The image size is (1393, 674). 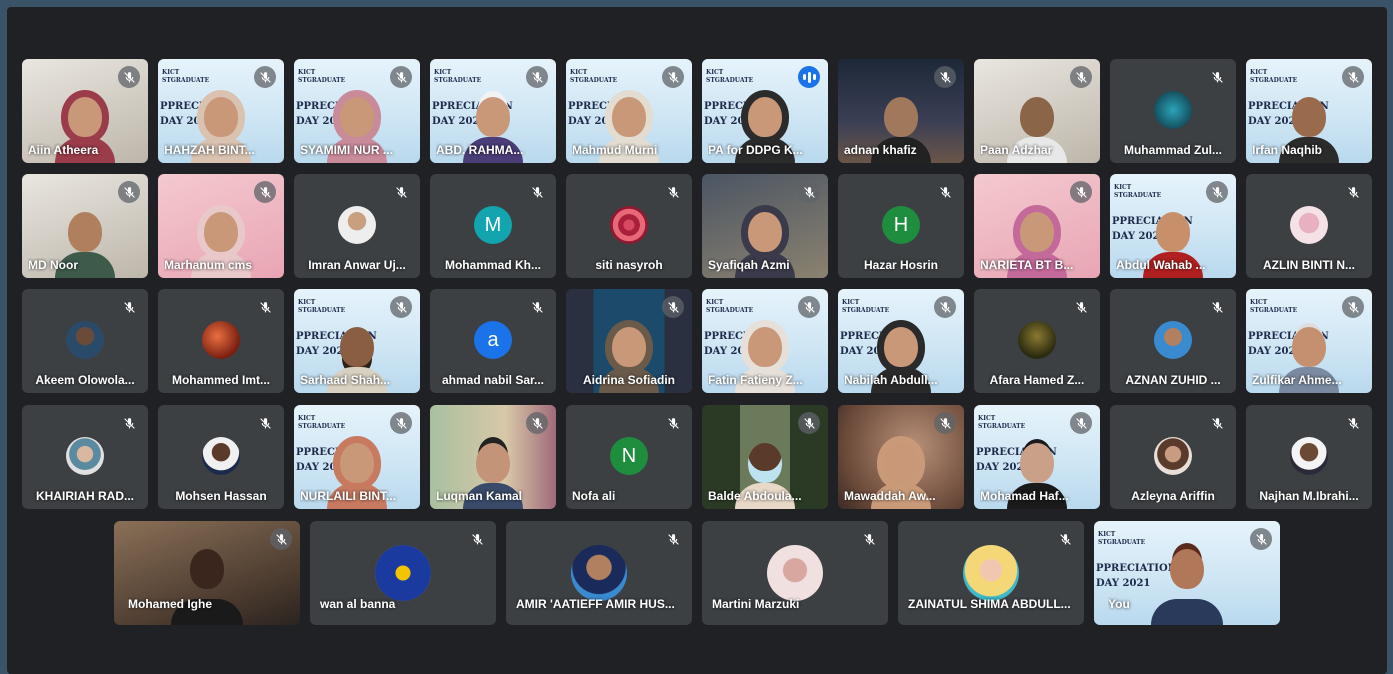 What do you see at coordinates (629, 265) in the screenshot?
I see `participant-name: siti nasyroh` at bounding box center [629, 265].